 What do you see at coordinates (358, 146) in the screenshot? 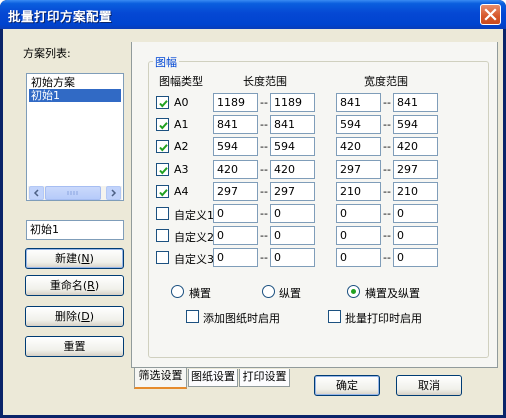
I see `width-min-field: 420` at bounding box center [358, 146].